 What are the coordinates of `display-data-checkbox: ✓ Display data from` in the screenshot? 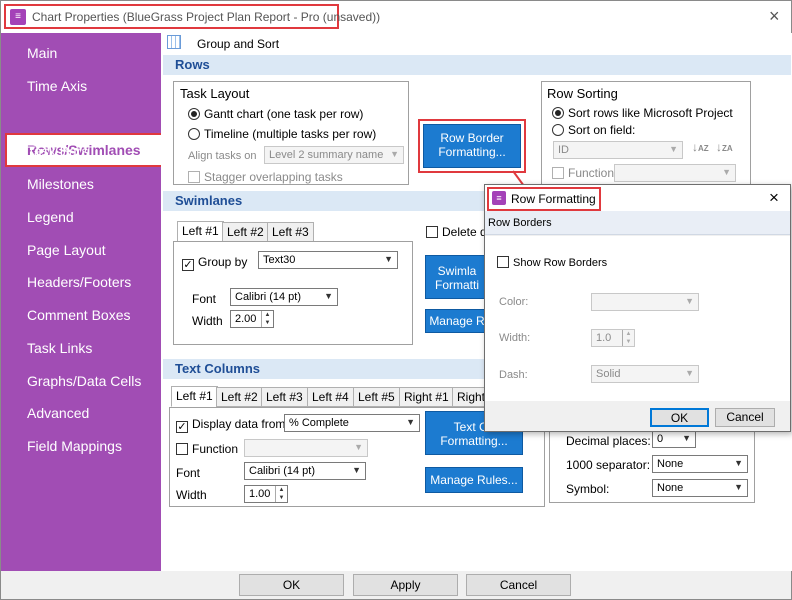 It's located at (230, 425).